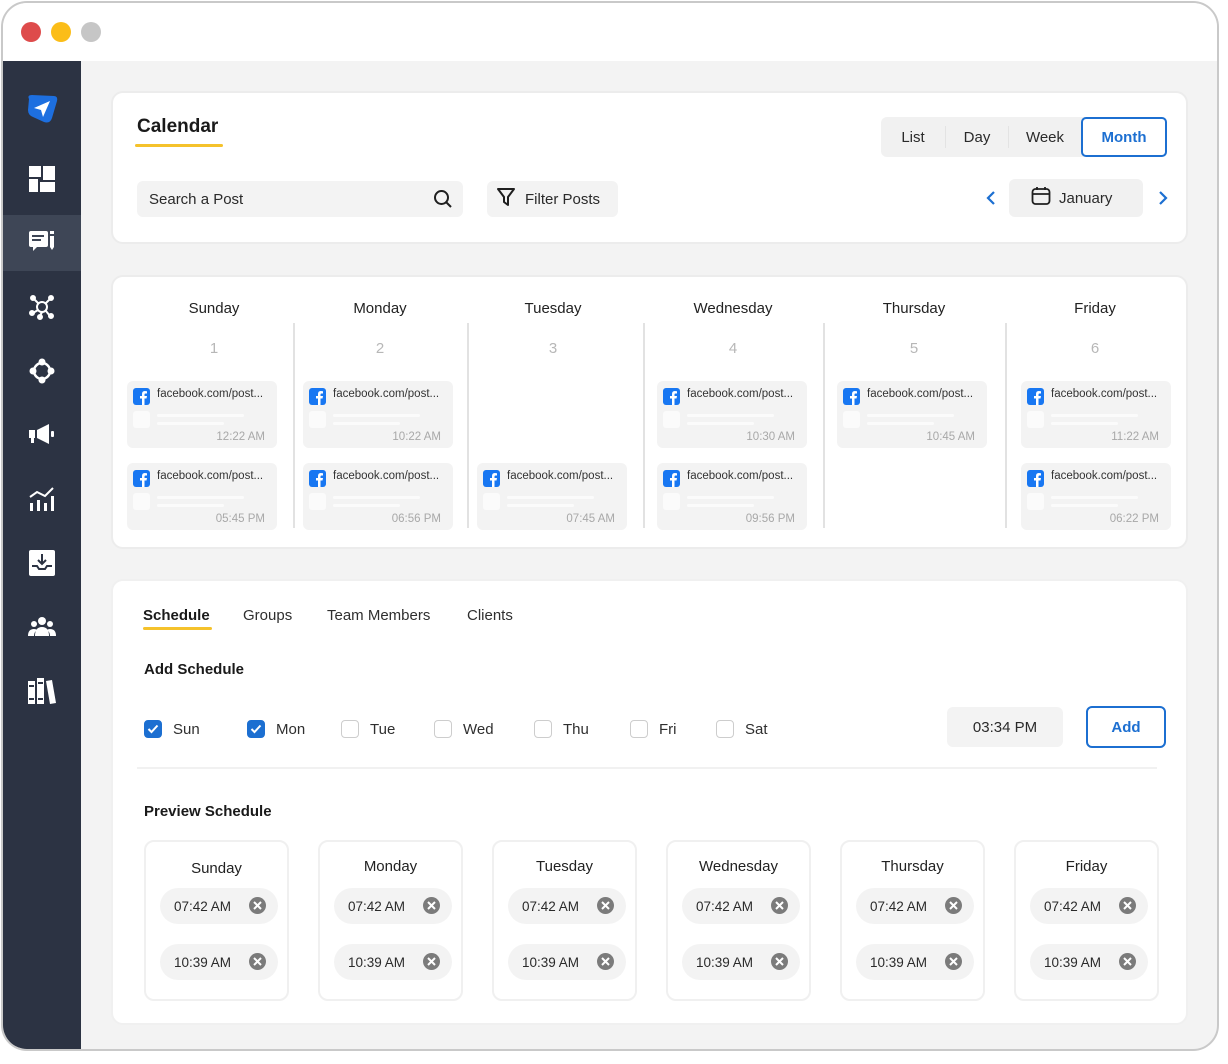 The height and width of the screenshot is (1064, 1228). I want to click on month-picker: January, so click(1076, 198).